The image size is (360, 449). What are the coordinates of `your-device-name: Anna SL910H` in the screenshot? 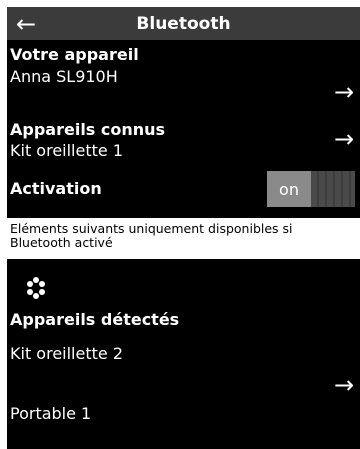 It's located at (64, 76).